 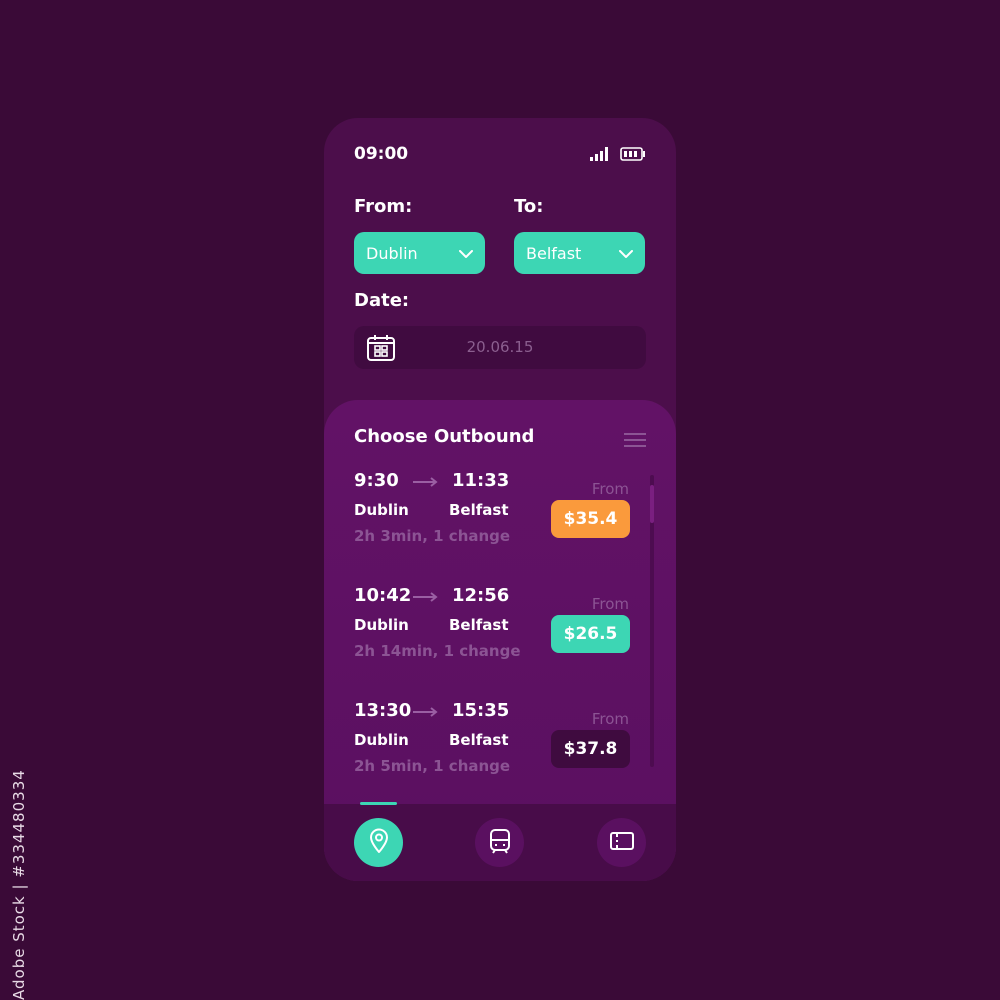 I want to click on nav-ticket-button, so click(x=621, y=842).